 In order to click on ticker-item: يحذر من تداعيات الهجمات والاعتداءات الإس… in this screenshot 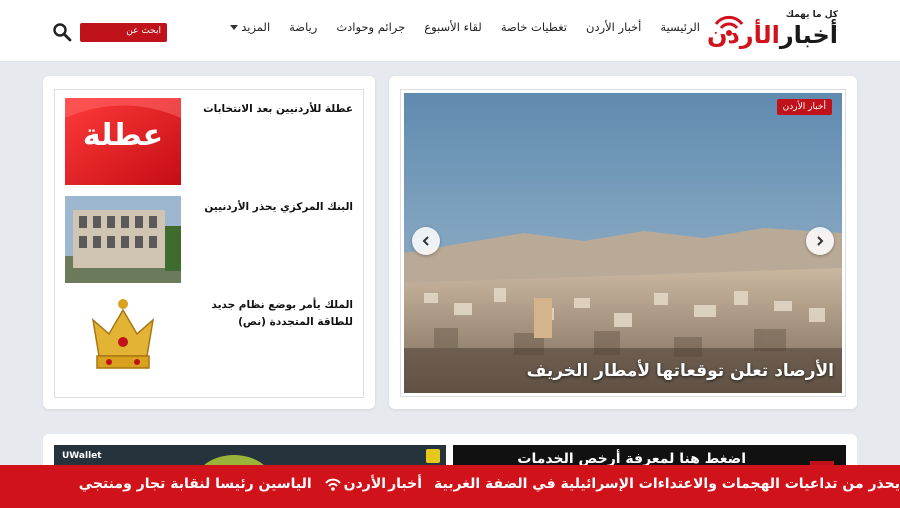, I will do `click(667, 484)`.